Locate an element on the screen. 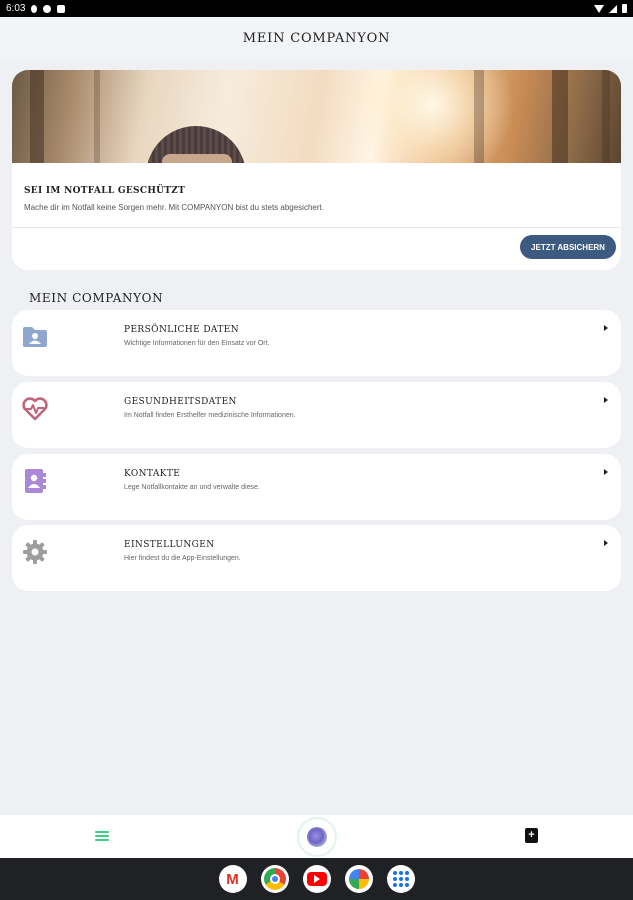  menu-item-title: GESUNDHEITSDATEN is located at coordinates (180, 402).